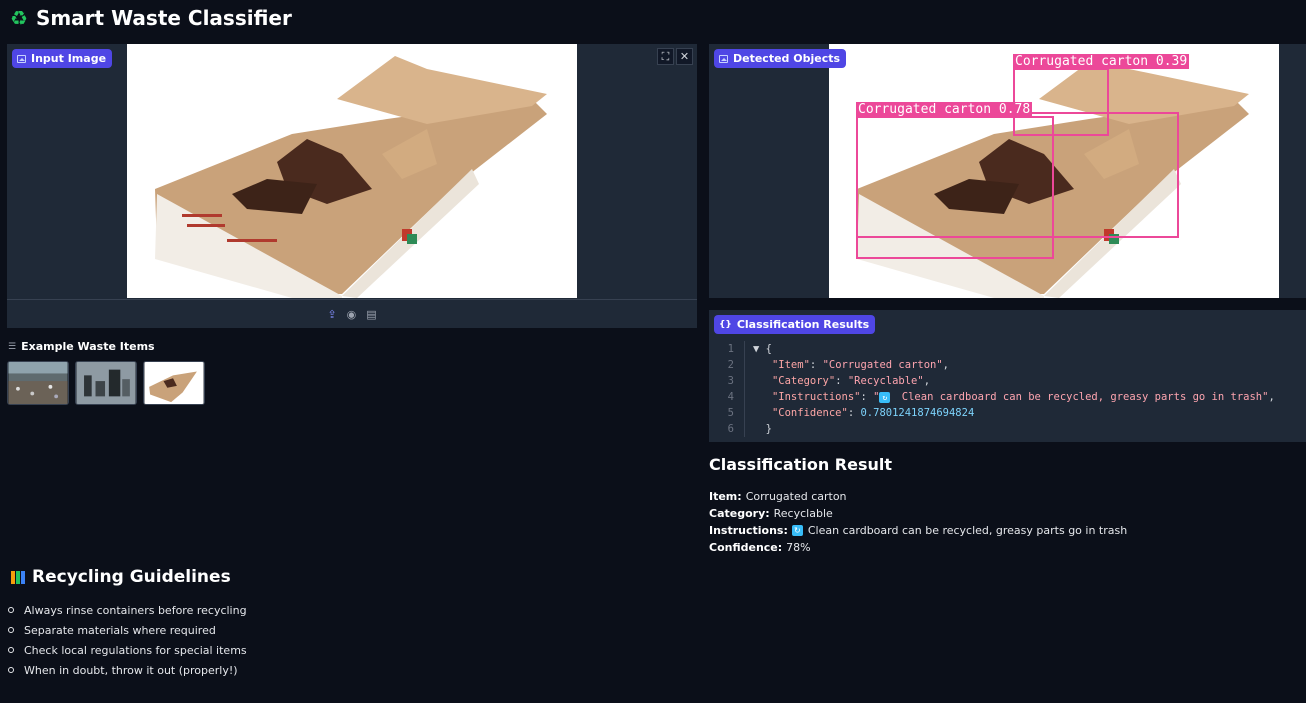 The image size is (1306, 703). I want to click on result-confidence-row: Confidence: 78%, so click(760, 547).